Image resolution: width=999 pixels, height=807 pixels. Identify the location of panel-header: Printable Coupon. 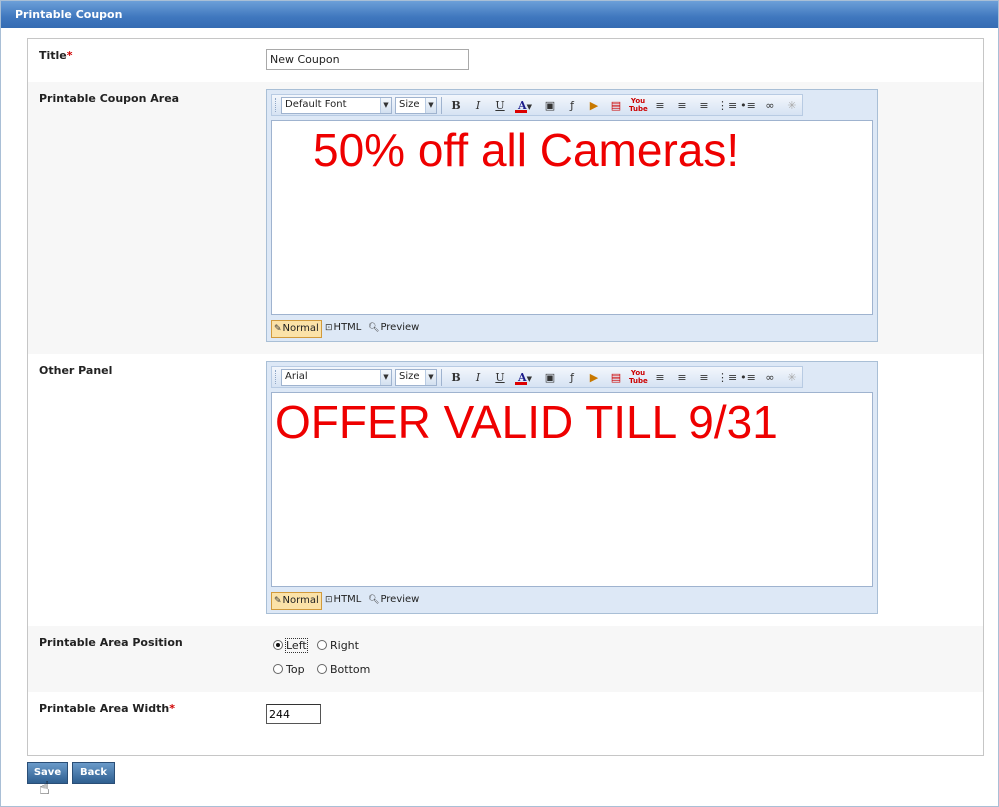
(499, 14).